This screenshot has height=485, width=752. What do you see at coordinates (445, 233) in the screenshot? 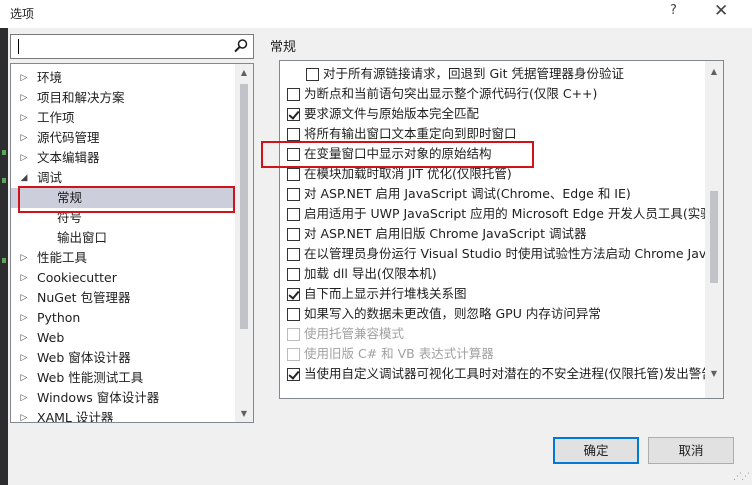
I see `option-label: 对 ASP.NET 启用旧版 Chrome JavaScript 调试器` at bounding box center [445, 233].